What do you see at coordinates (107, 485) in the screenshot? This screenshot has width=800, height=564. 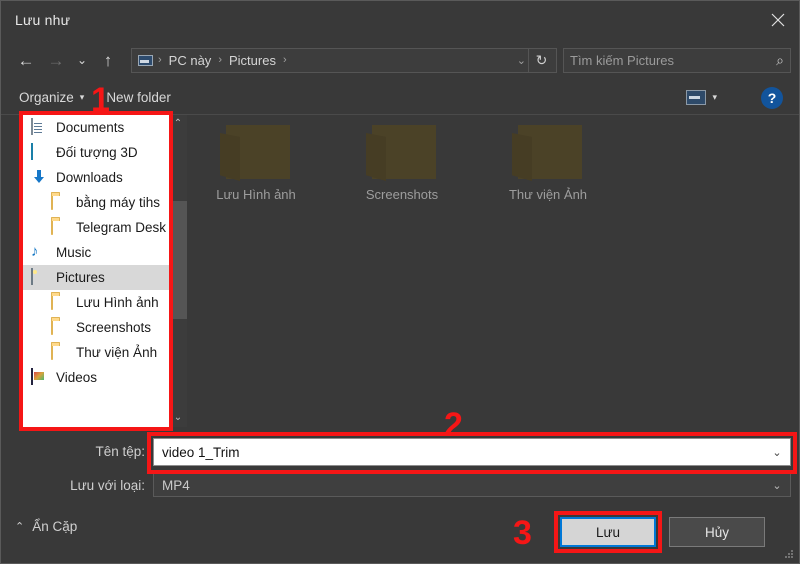 I see `filetype-label: Lưu với loại:` at bounding box center [107, 485].